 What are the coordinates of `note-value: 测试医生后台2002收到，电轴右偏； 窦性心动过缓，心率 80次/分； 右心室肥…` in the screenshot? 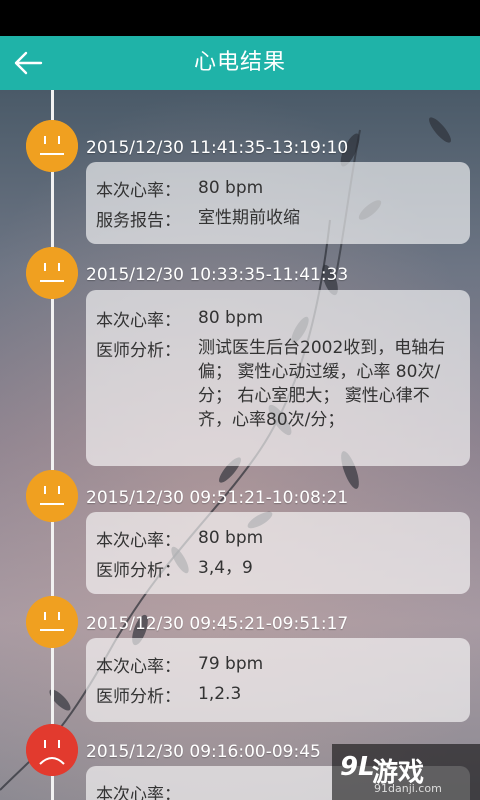 It's located at (322, 384).